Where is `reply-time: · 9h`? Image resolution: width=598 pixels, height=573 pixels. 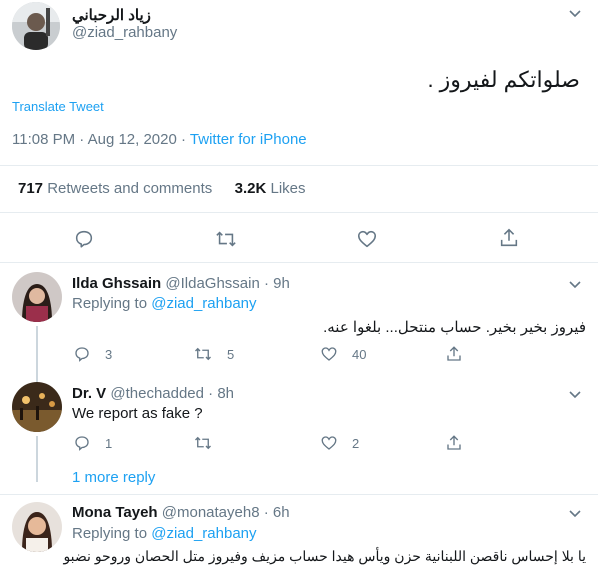 reply-time: · 9h is located at coordinates (277, 283).